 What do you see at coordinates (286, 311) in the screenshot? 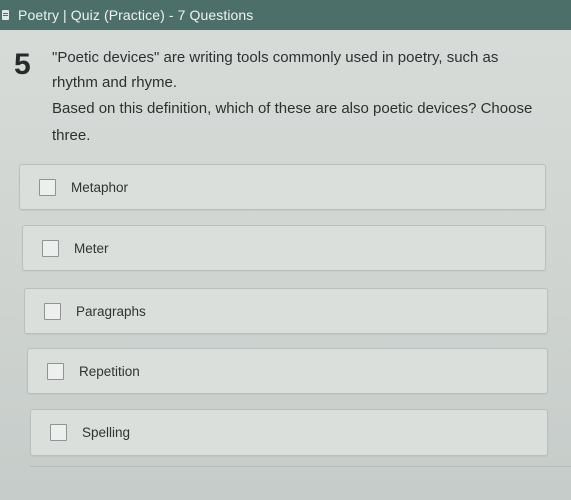
I see `answer-option-paragraphs: Paragraphs` at bounding box center [286, 311].